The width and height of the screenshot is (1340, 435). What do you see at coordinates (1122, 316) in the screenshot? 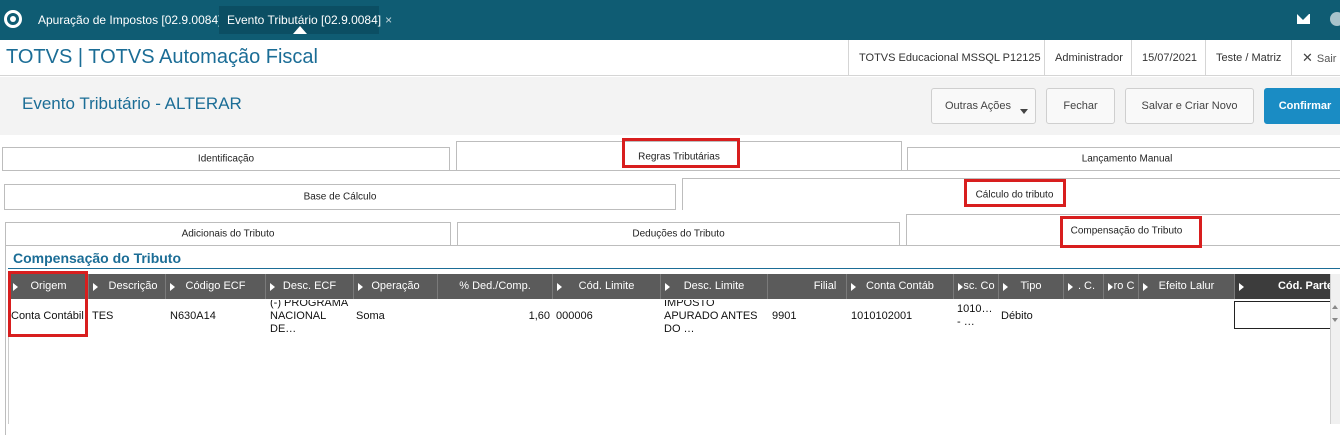
I see `cell-ro-c` at bounding box center [1122, 316].